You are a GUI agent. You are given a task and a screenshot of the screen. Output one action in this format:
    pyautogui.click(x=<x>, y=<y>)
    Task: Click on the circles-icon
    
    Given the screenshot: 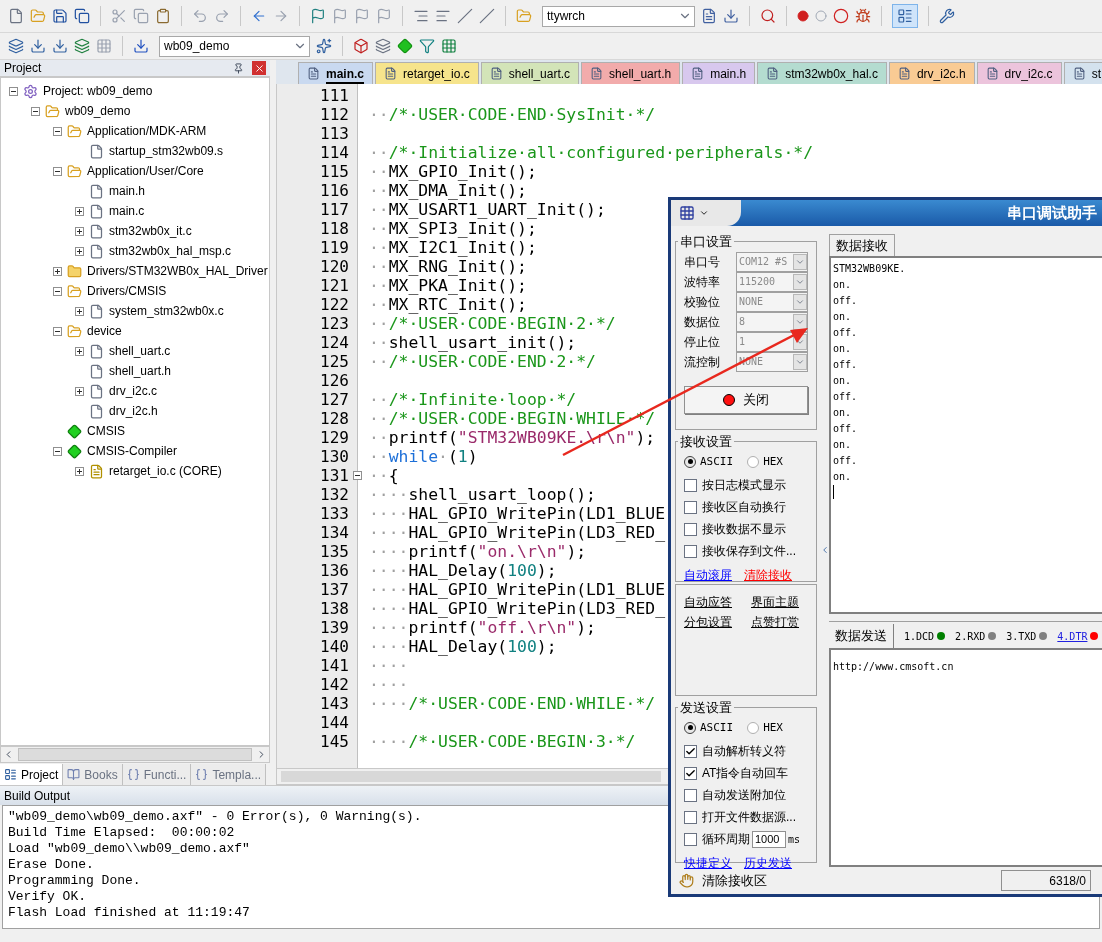 What is the action you would take?
    pyautogui.click(x=841, y=16)
    